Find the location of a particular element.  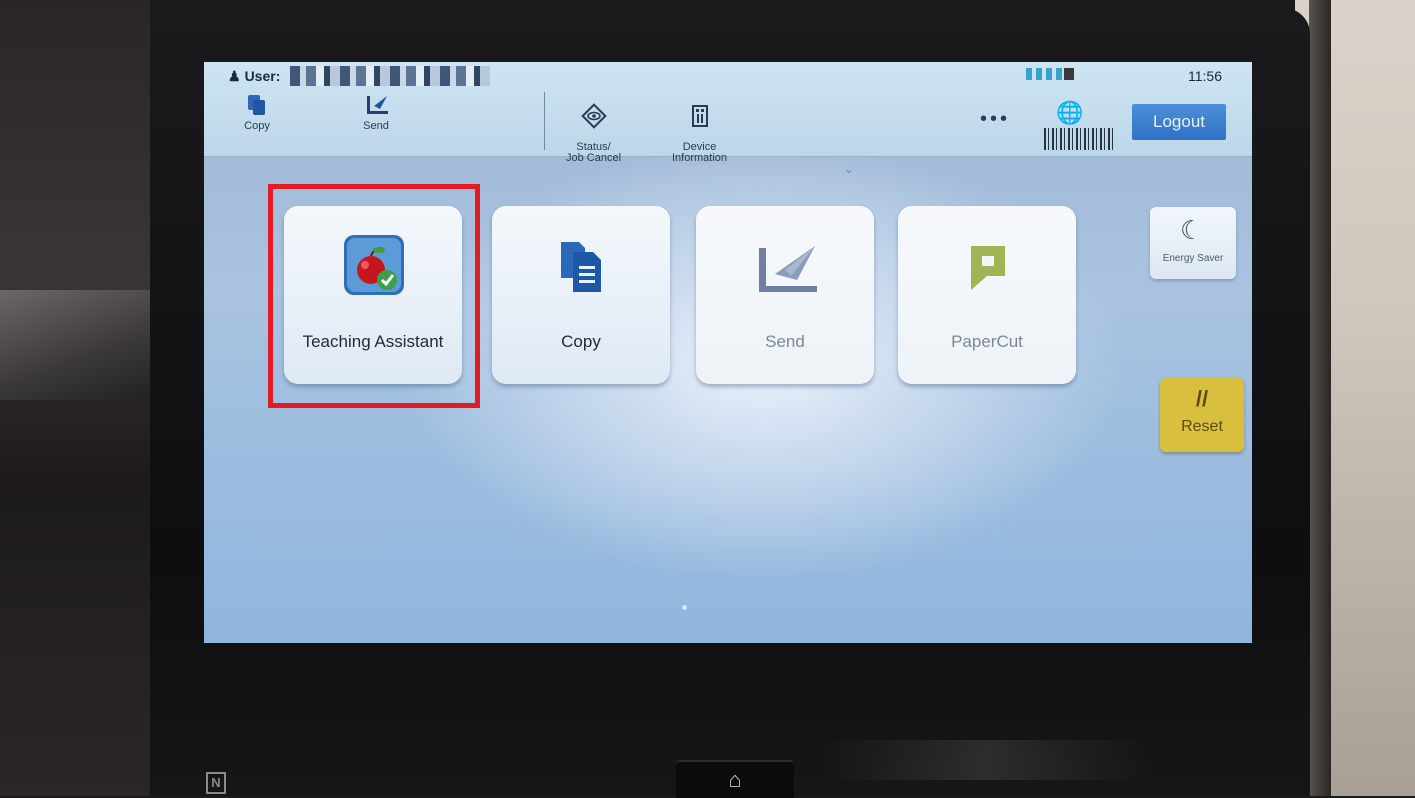

user-indicator: ♟ User: is located at coordinates (359, 76).